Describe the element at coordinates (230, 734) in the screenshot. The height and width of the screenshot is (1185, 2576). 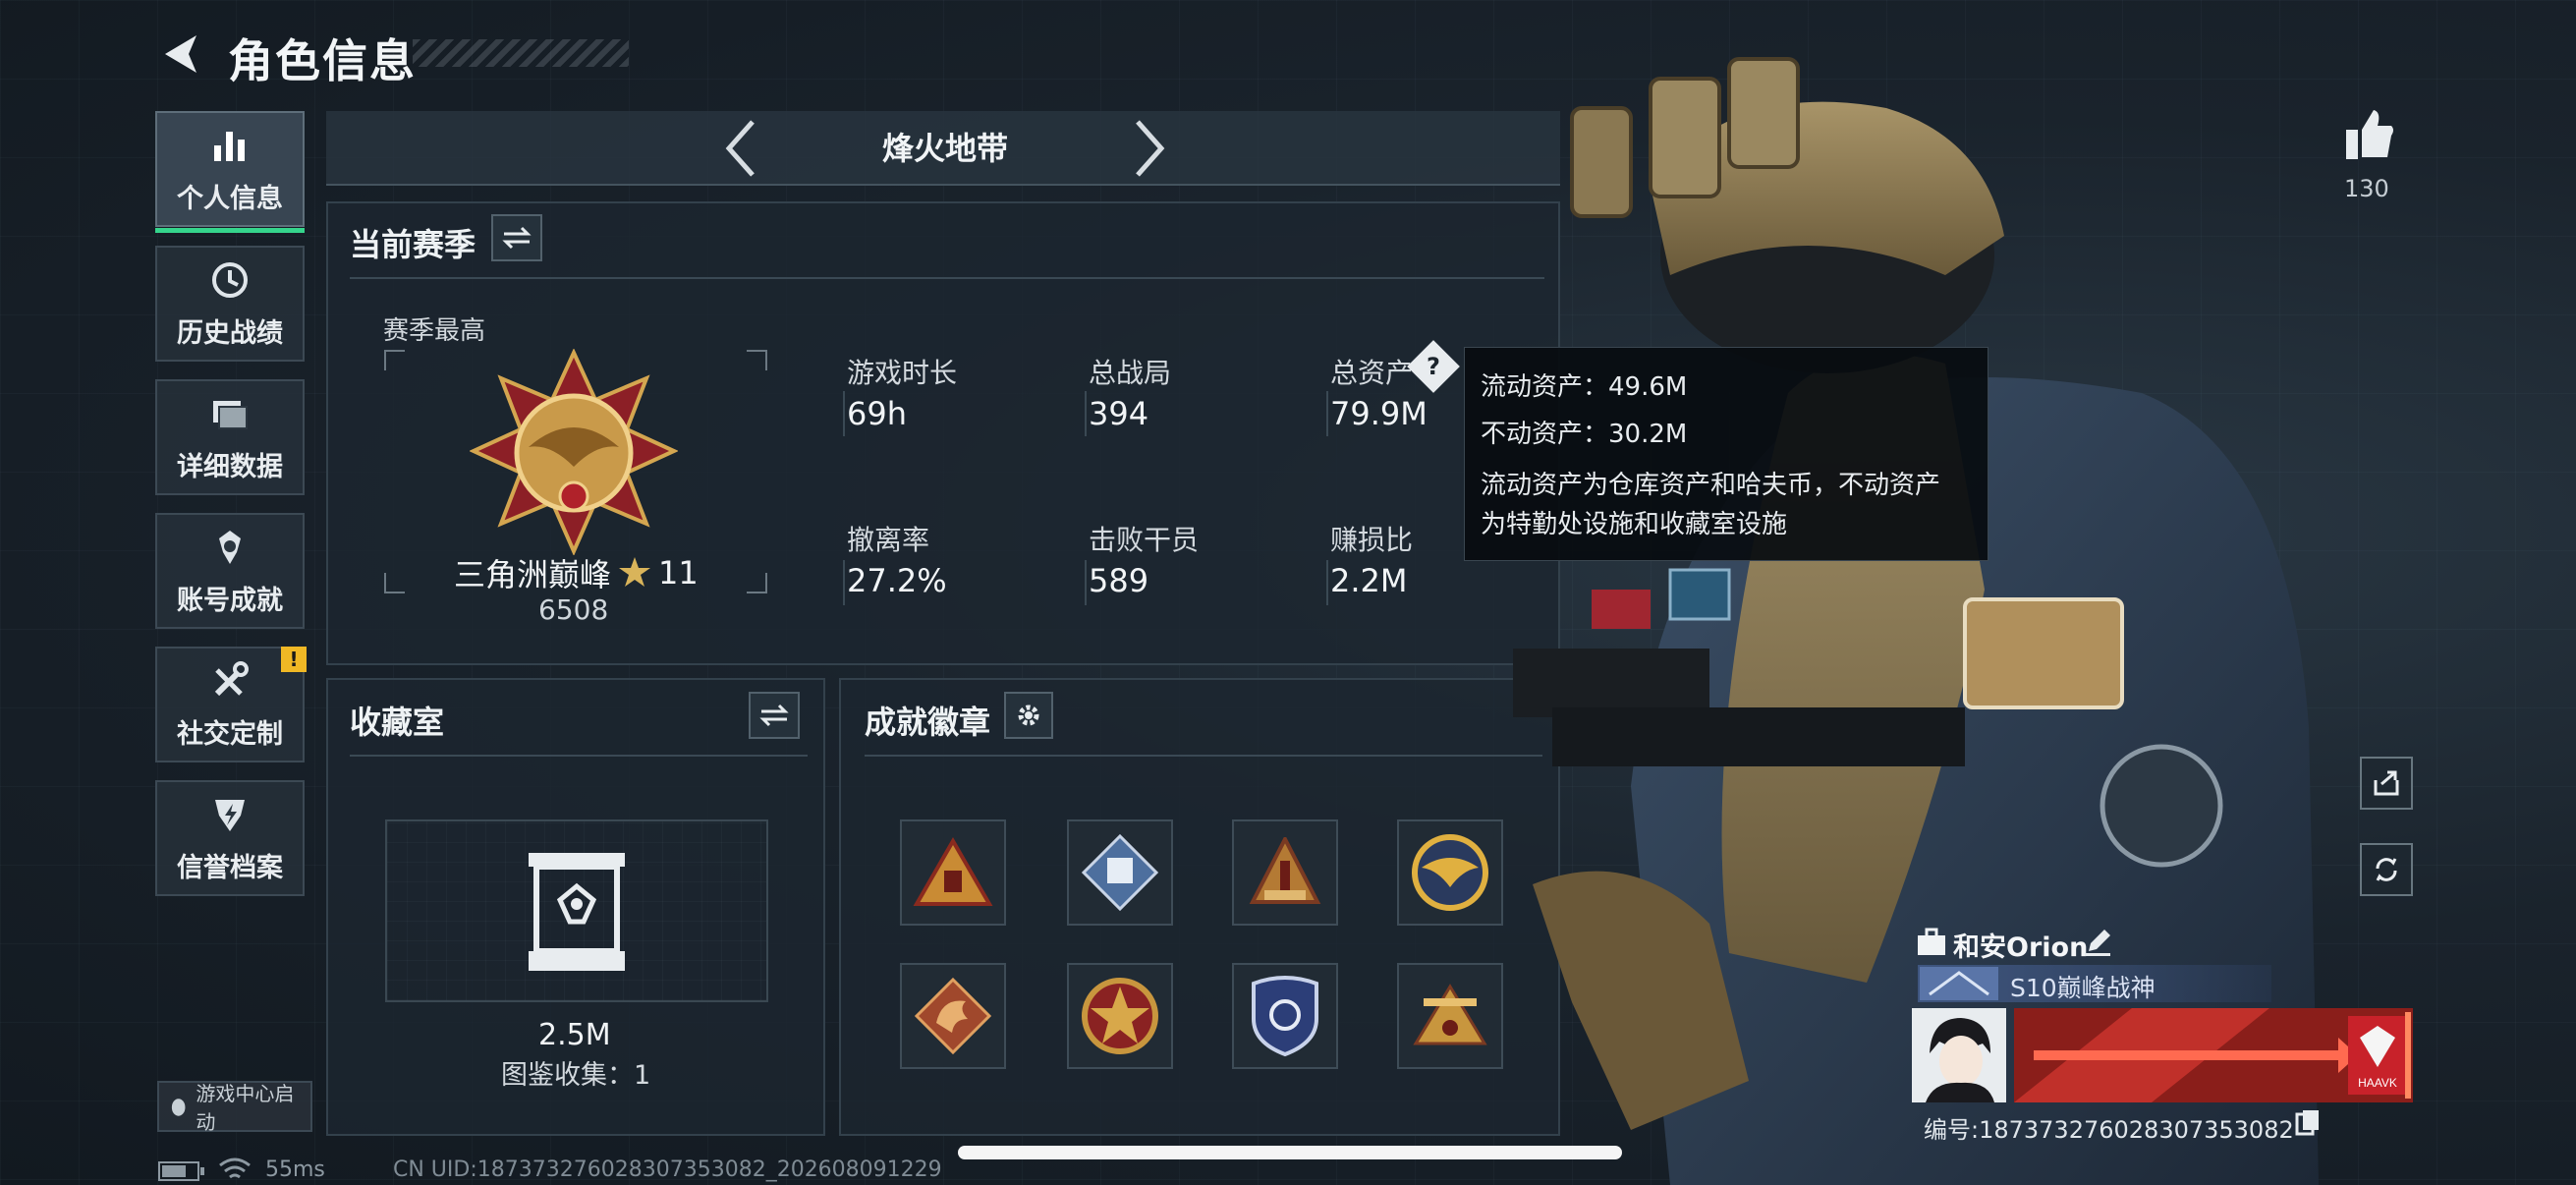
I see `nav-label: 社交定制` at that location.